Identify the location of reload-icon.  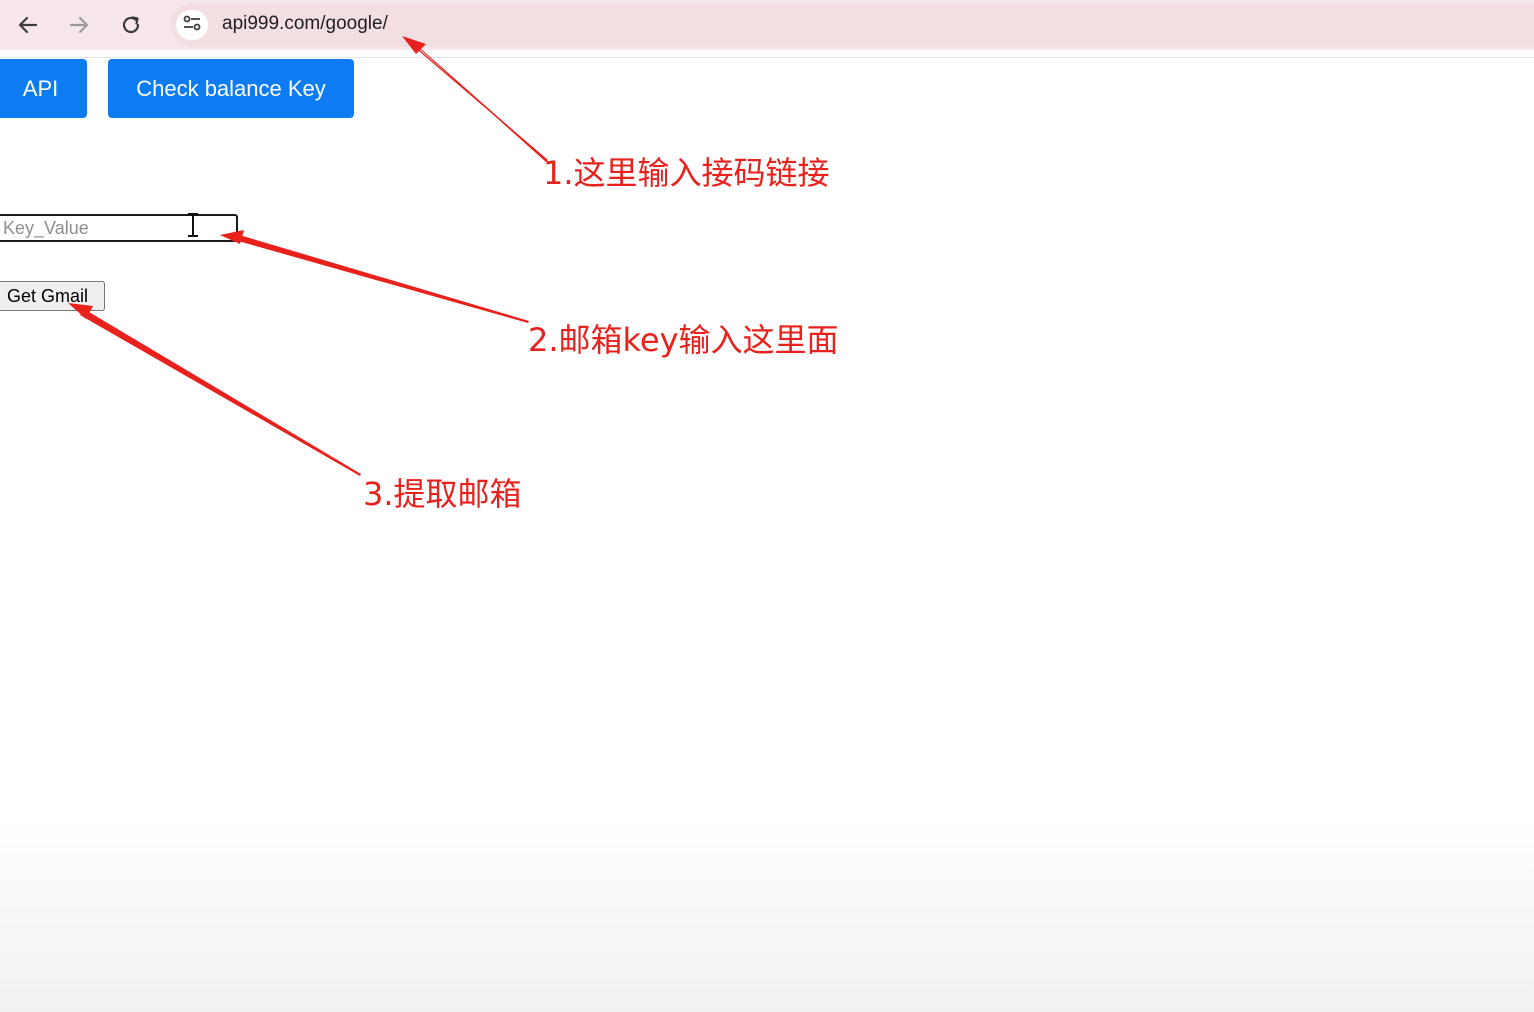
(131, 25).